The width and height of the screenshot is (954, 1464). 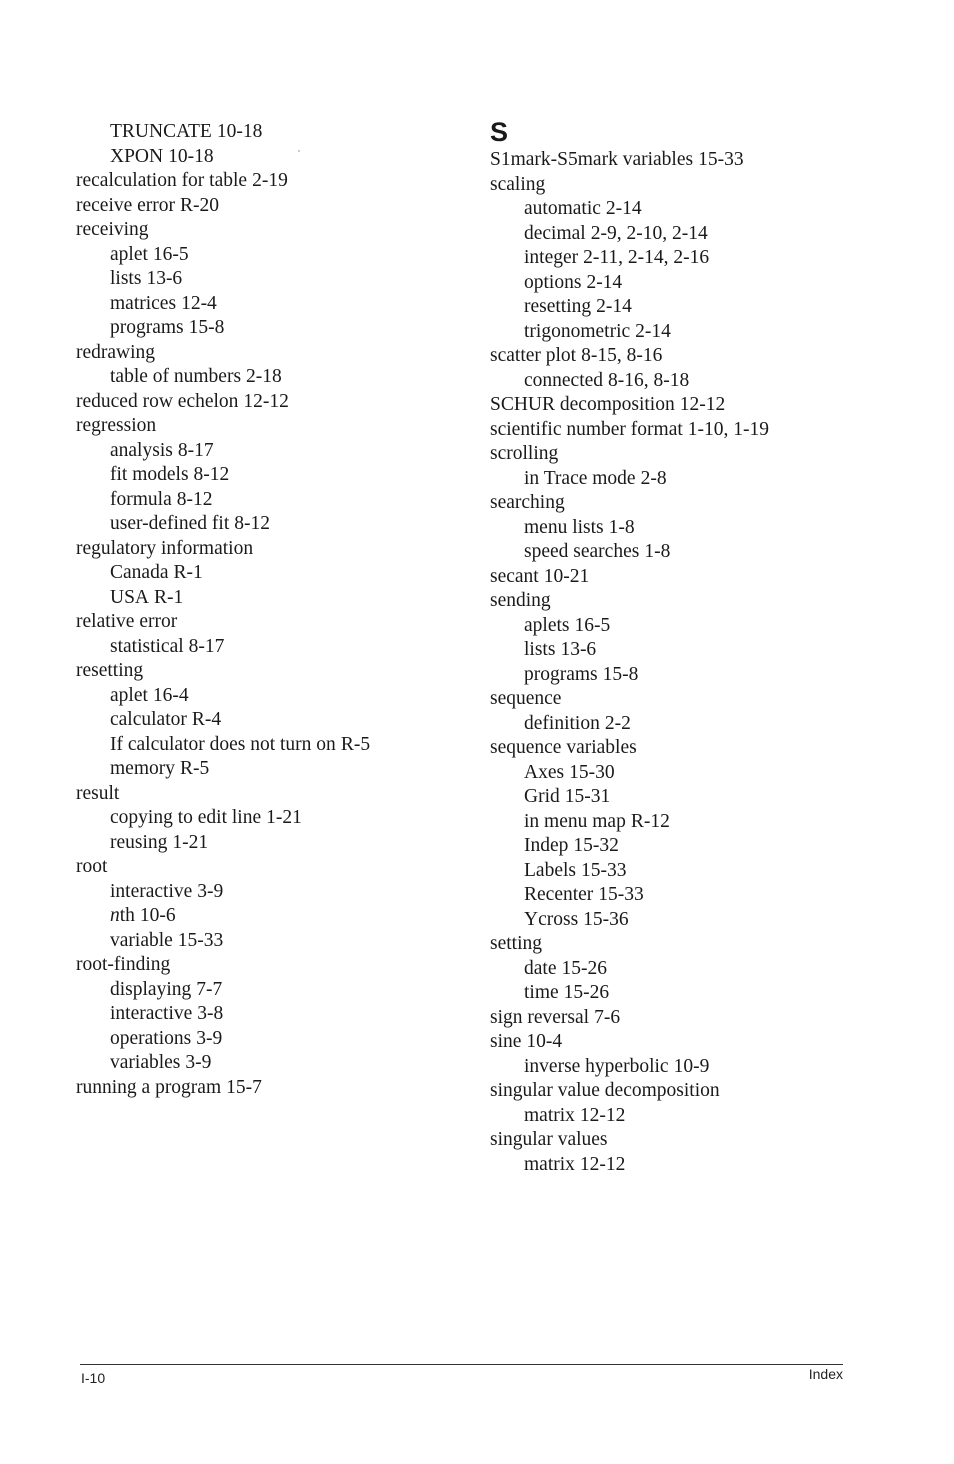 What do you see at coordinates (127, 621) in the screenshot?
I see `index-term: relative error` at bounding box center [127, 621].